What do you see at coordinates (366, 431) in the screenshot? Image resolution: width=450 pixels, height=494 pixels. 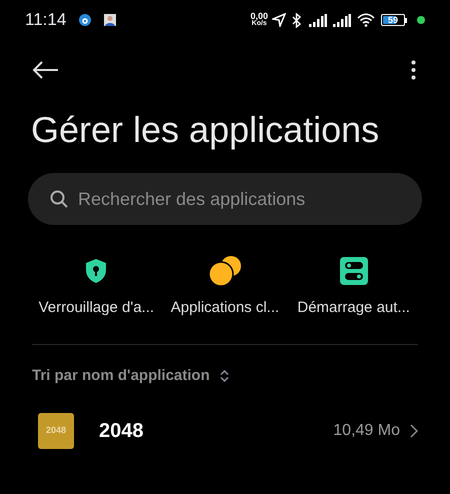 I see `app-size: 10,49 Mo` at bounding box center [366, 431].